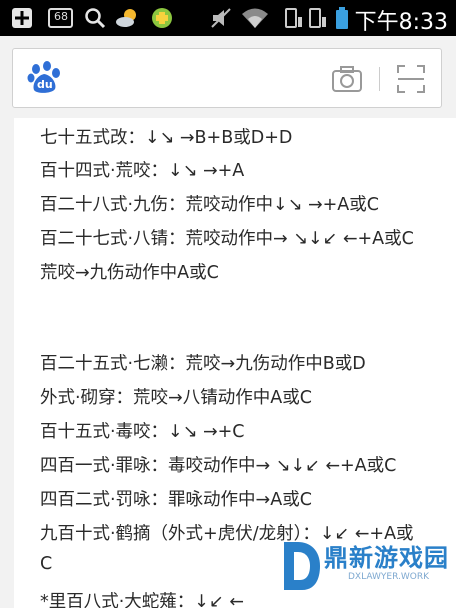  I want to click on scan-icon, so click(411, 79).